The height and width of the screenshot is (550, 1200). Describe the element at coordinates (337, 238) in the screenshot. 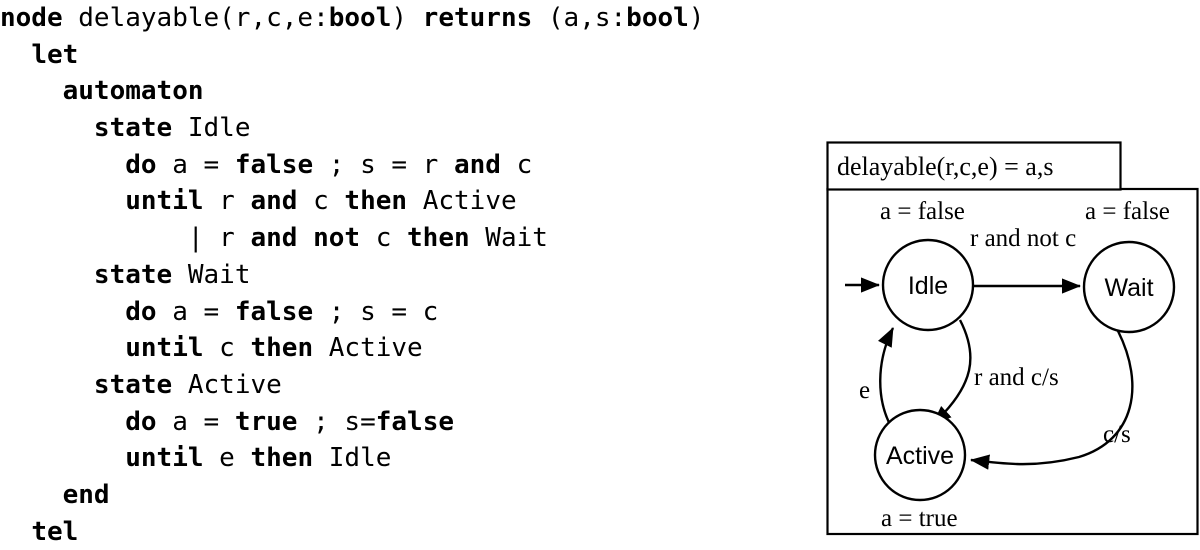

I see `code-keyword: not` at that location.